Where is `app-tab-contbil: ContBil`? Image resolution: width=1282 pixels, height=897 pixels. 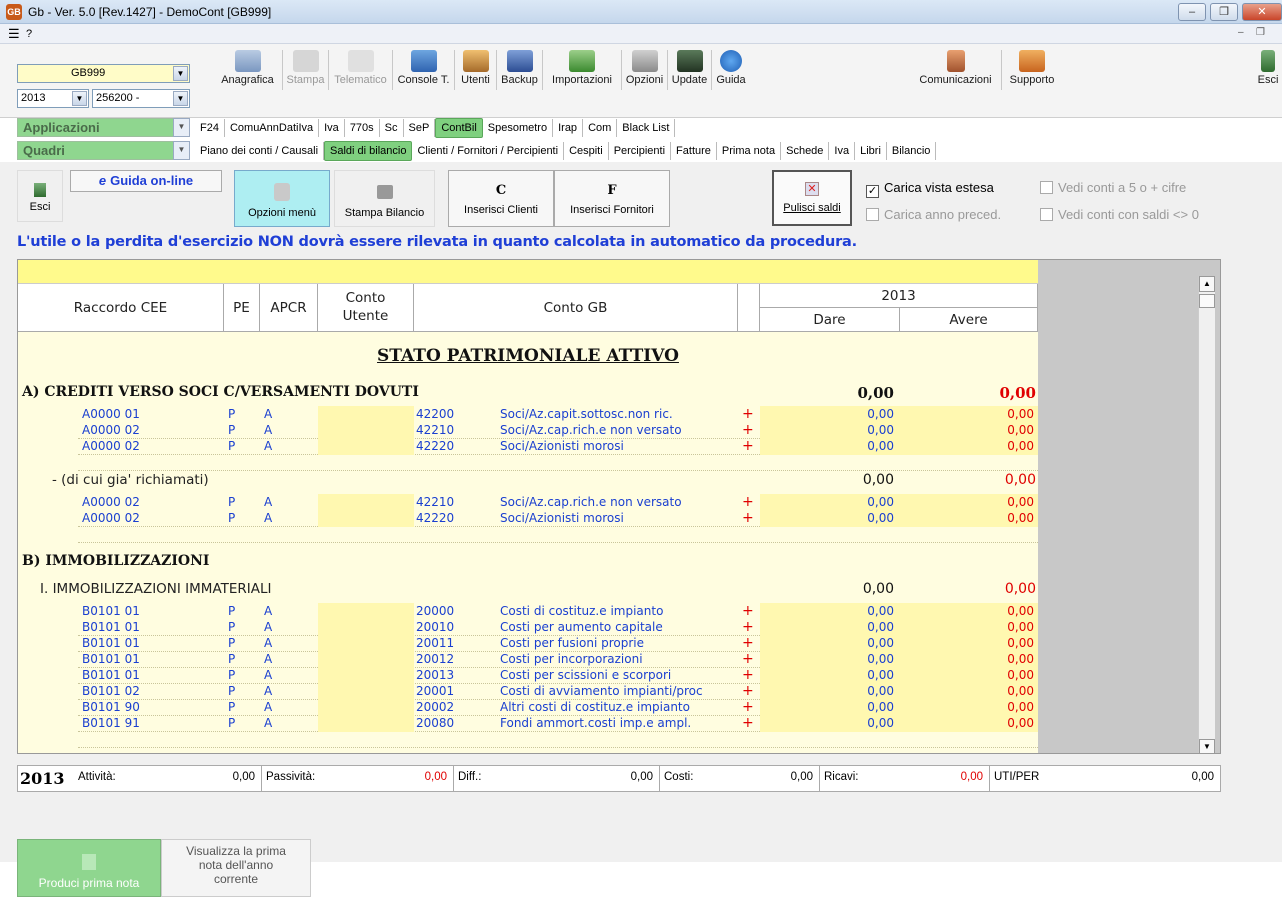
app-tab-contbil: ContBil is located at coordinates (459, 128).